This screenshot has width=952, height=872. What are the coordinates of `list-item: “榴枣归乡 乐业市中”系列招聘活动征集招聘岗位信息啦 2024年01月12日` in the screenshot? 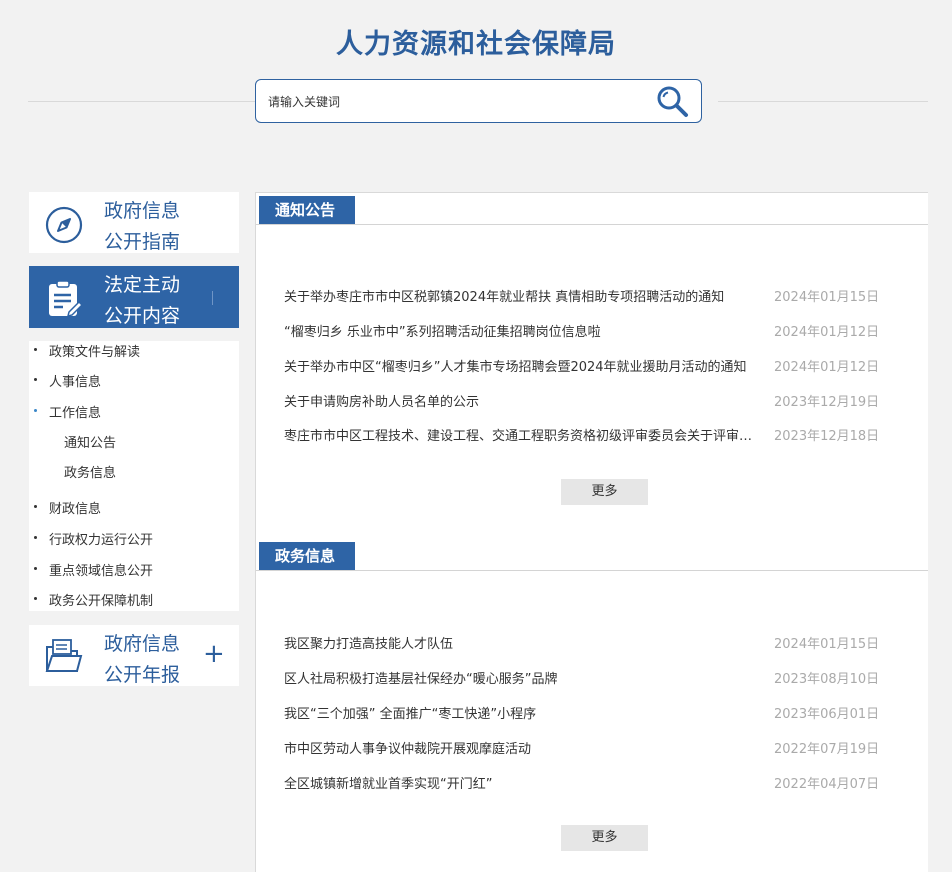 It's located at (584, 331).